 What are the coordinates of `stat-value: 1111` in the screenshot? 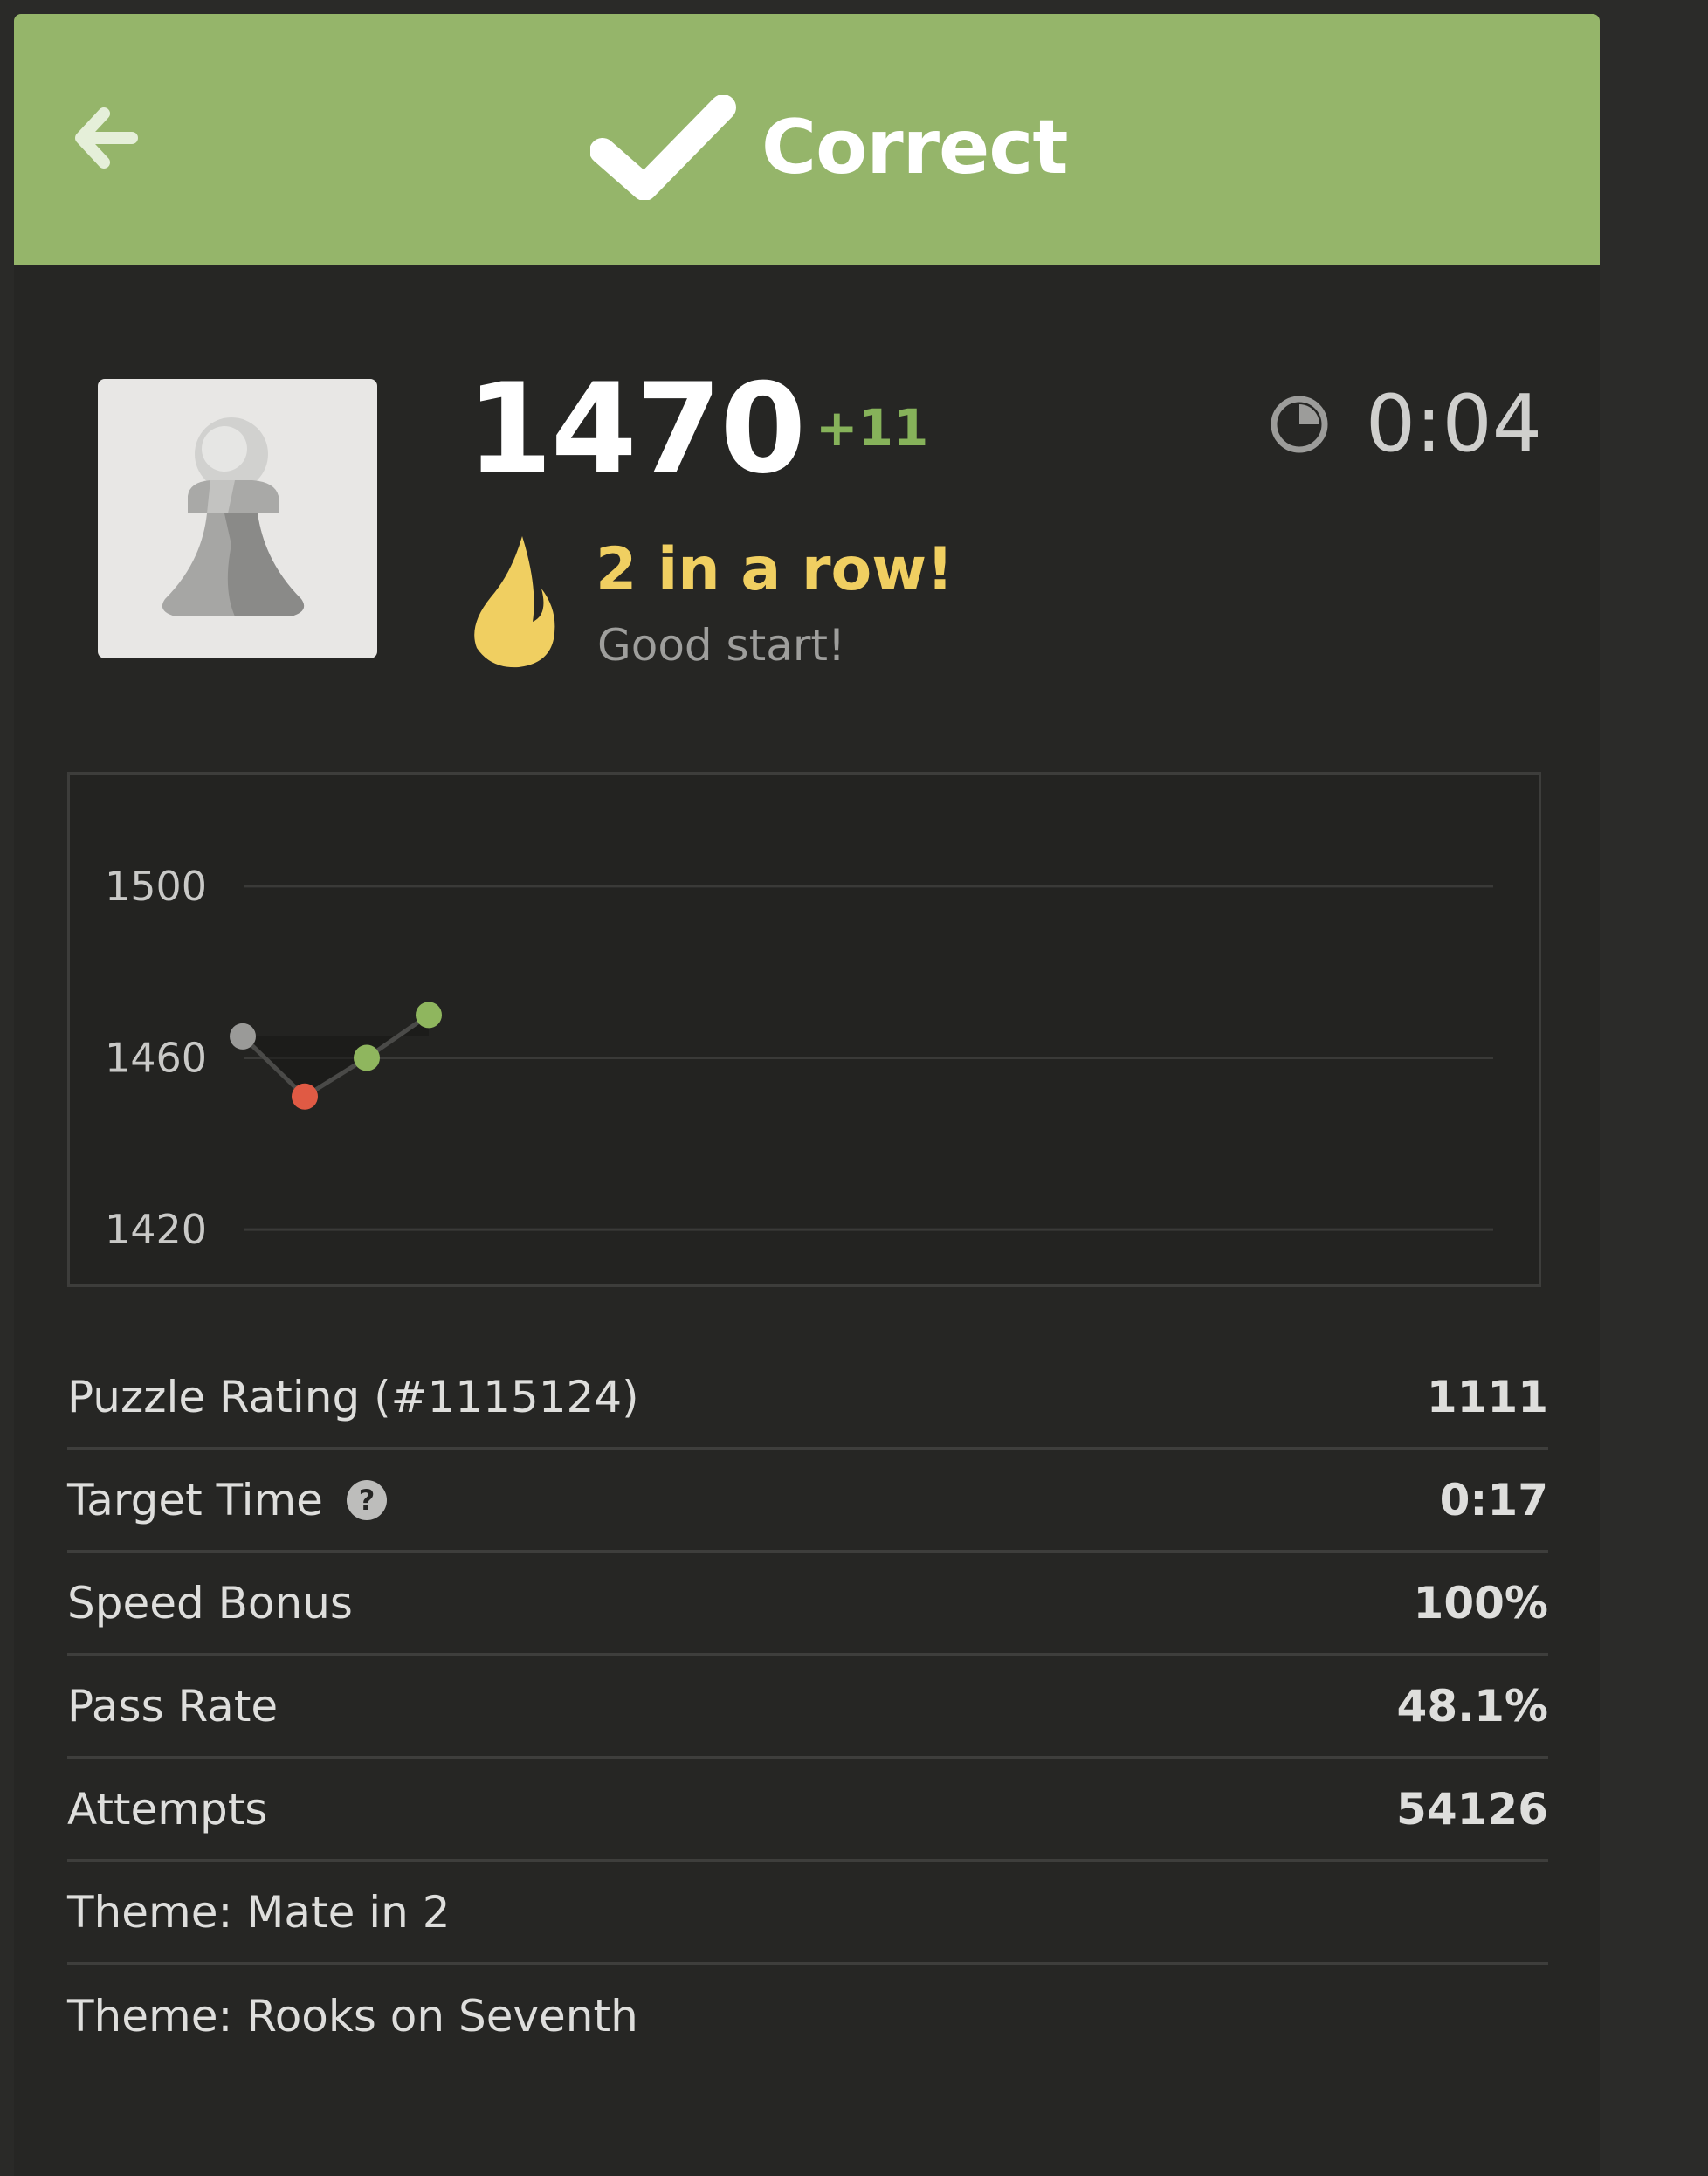 It's located at (1487, 1397).